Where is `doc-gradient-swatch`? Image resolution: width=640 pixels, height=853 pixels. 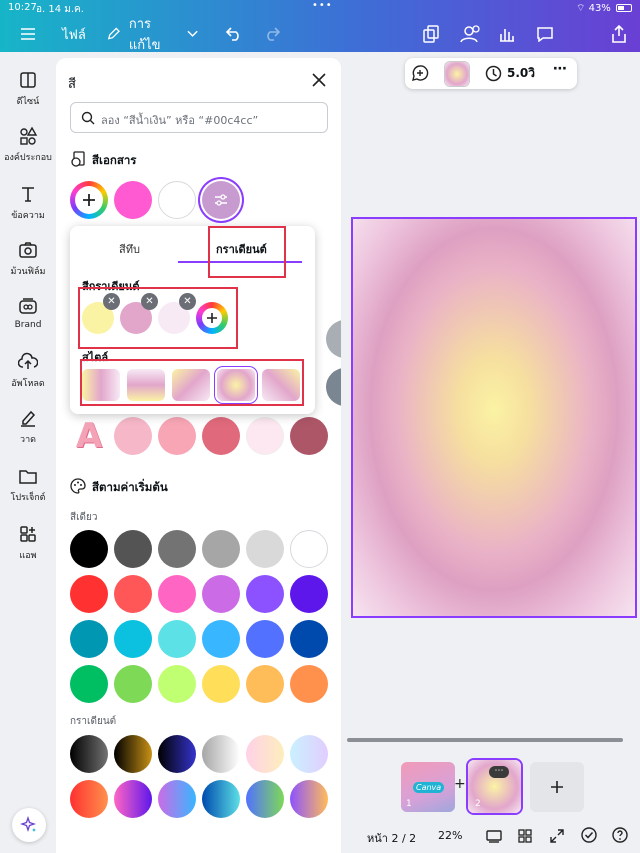 doc-gradient-swatch is located at coordinates (221, 200).